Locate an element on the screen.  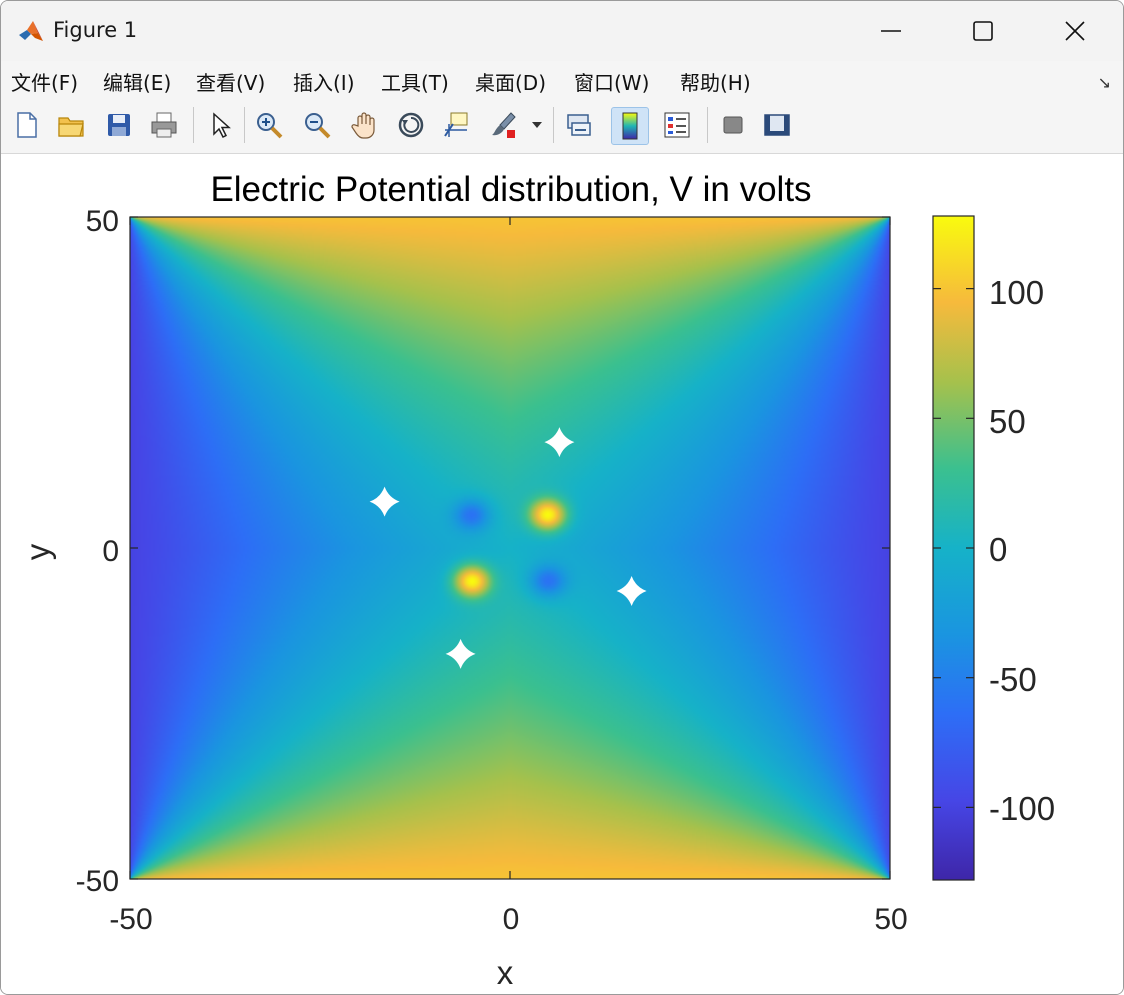
brush-dropdown-icon is located at coordinates (537, 125).